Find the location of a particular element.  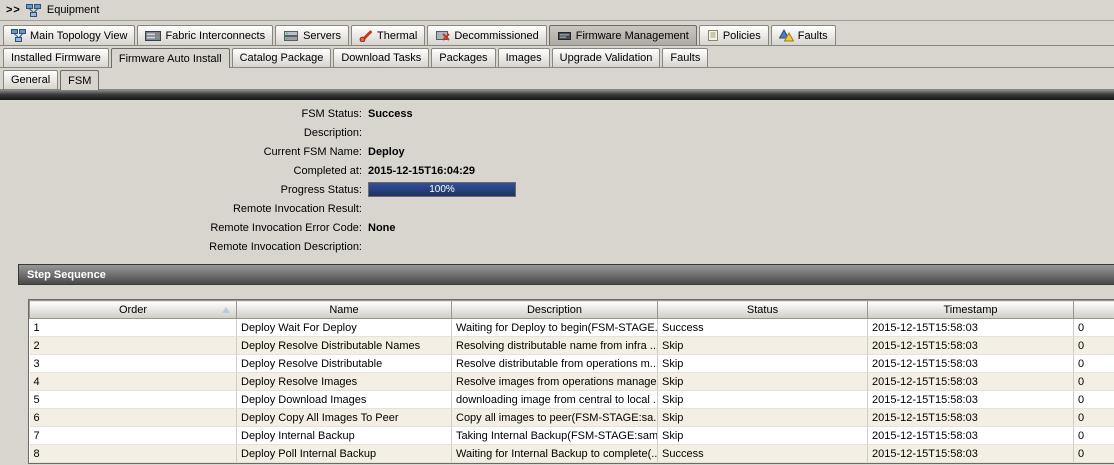

column-header-name: Name is located at coordinates (344, 309).